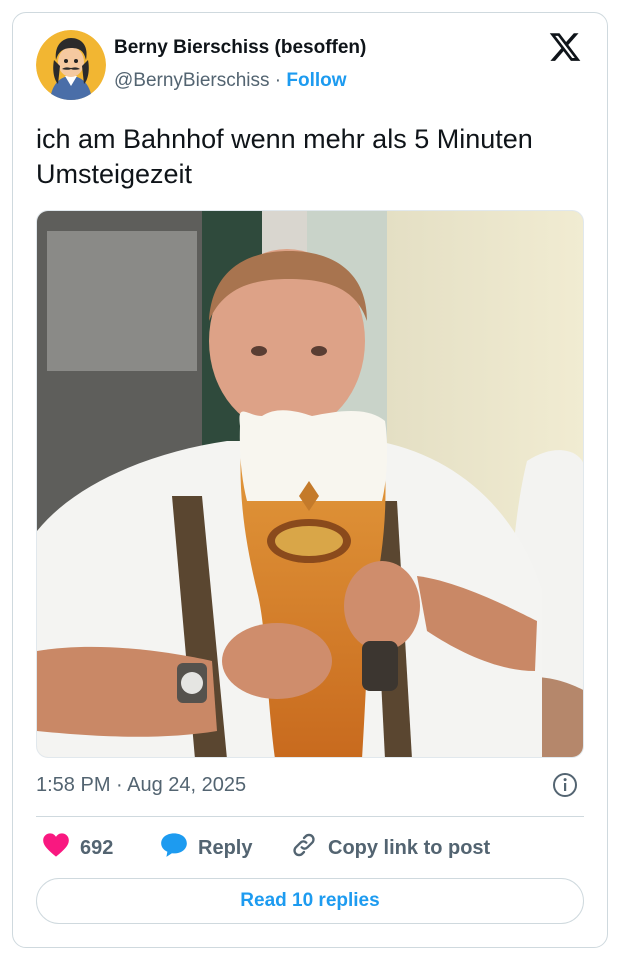  I want to click on divider, so click(310, 816).